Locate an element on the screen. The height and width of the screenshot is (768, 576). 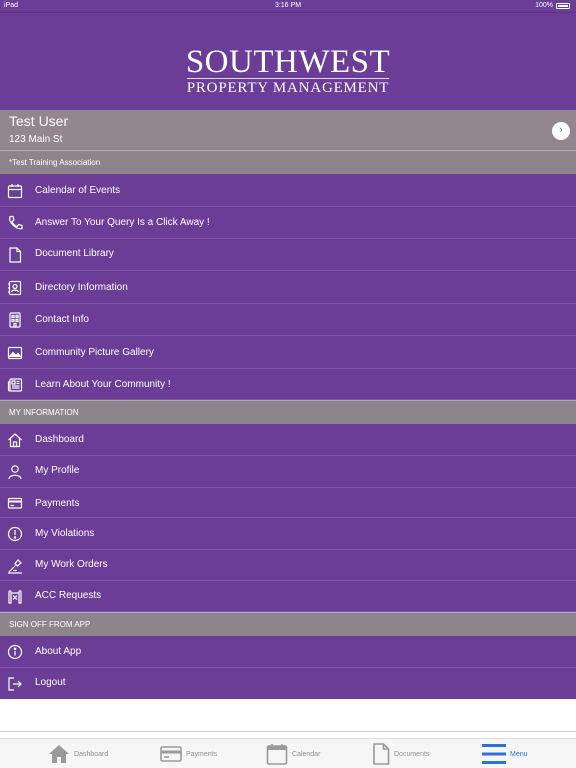
menu-item-label: About App is located at coordinates (58, 651).